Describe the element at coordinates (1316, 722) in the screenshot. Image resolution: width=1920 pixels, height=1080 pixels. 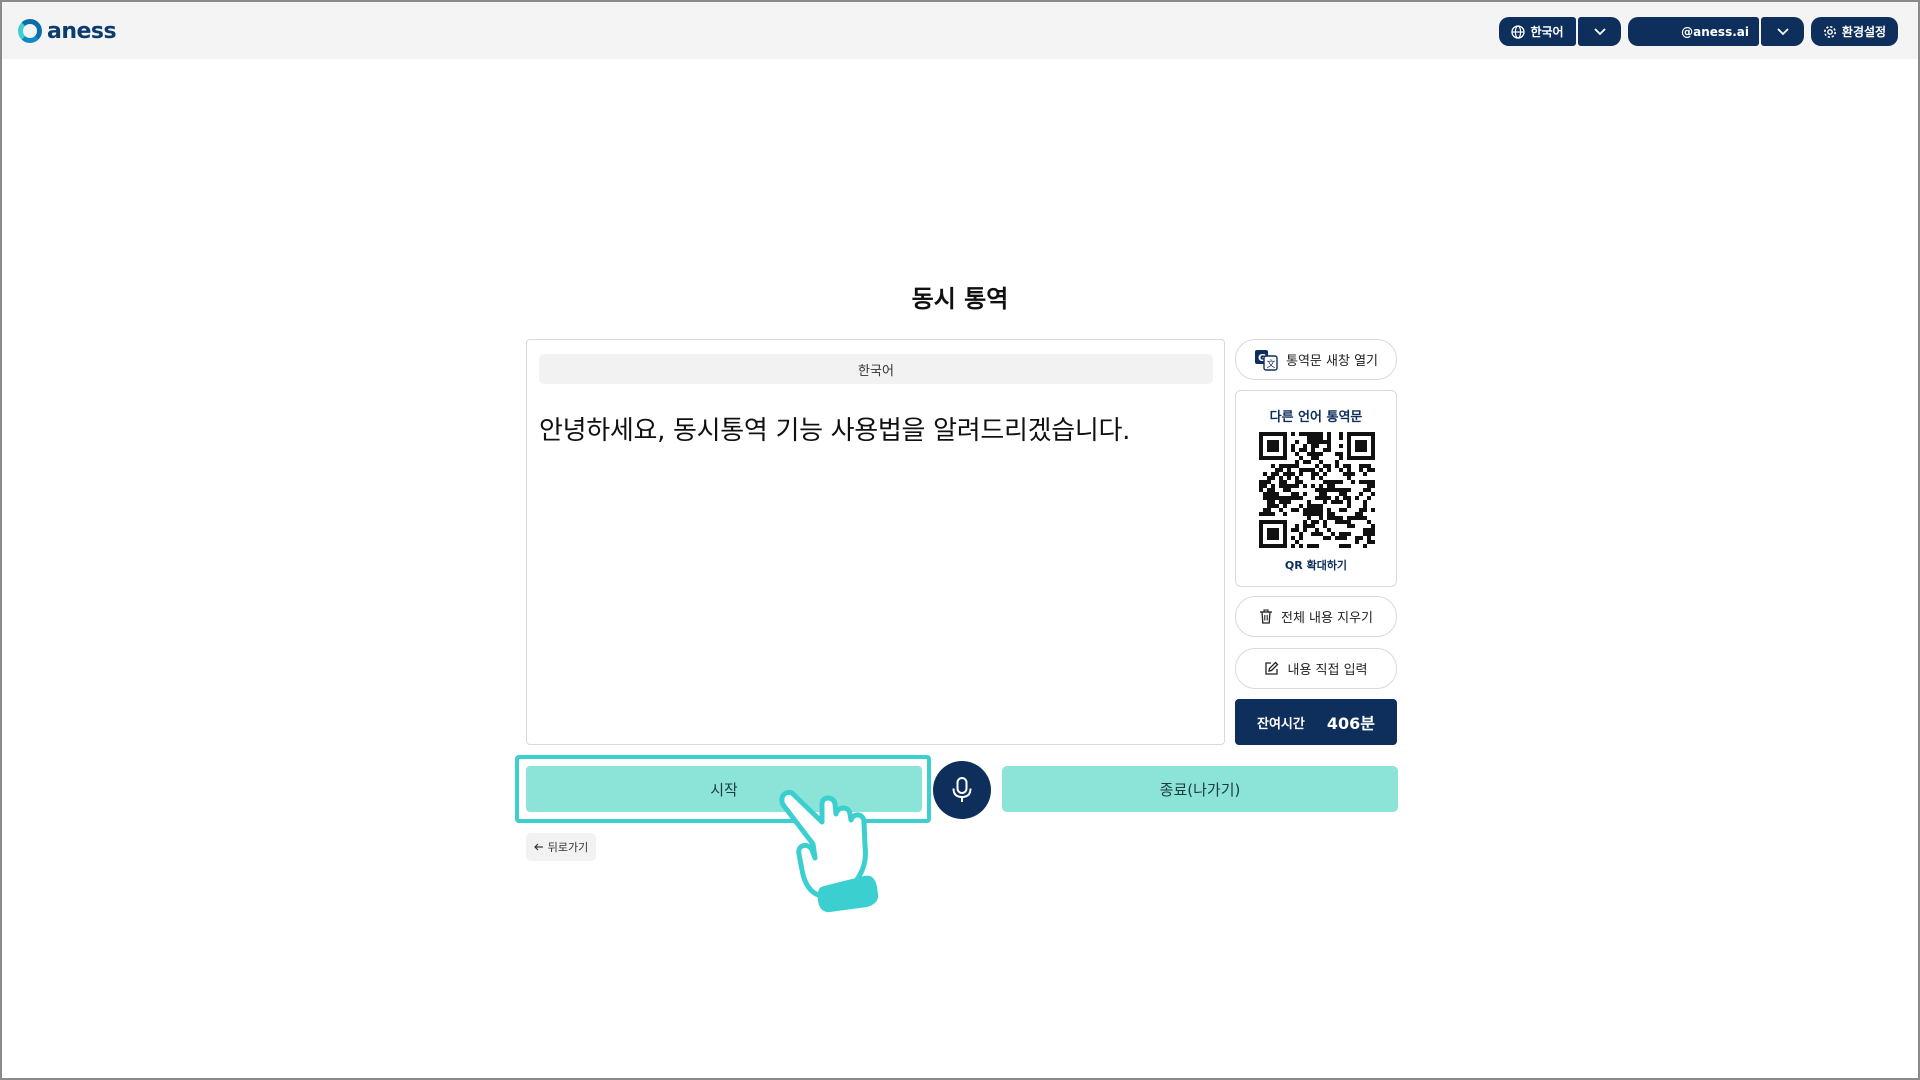
I see `remaining-time-badge: 잔여시간 406분` at that location.